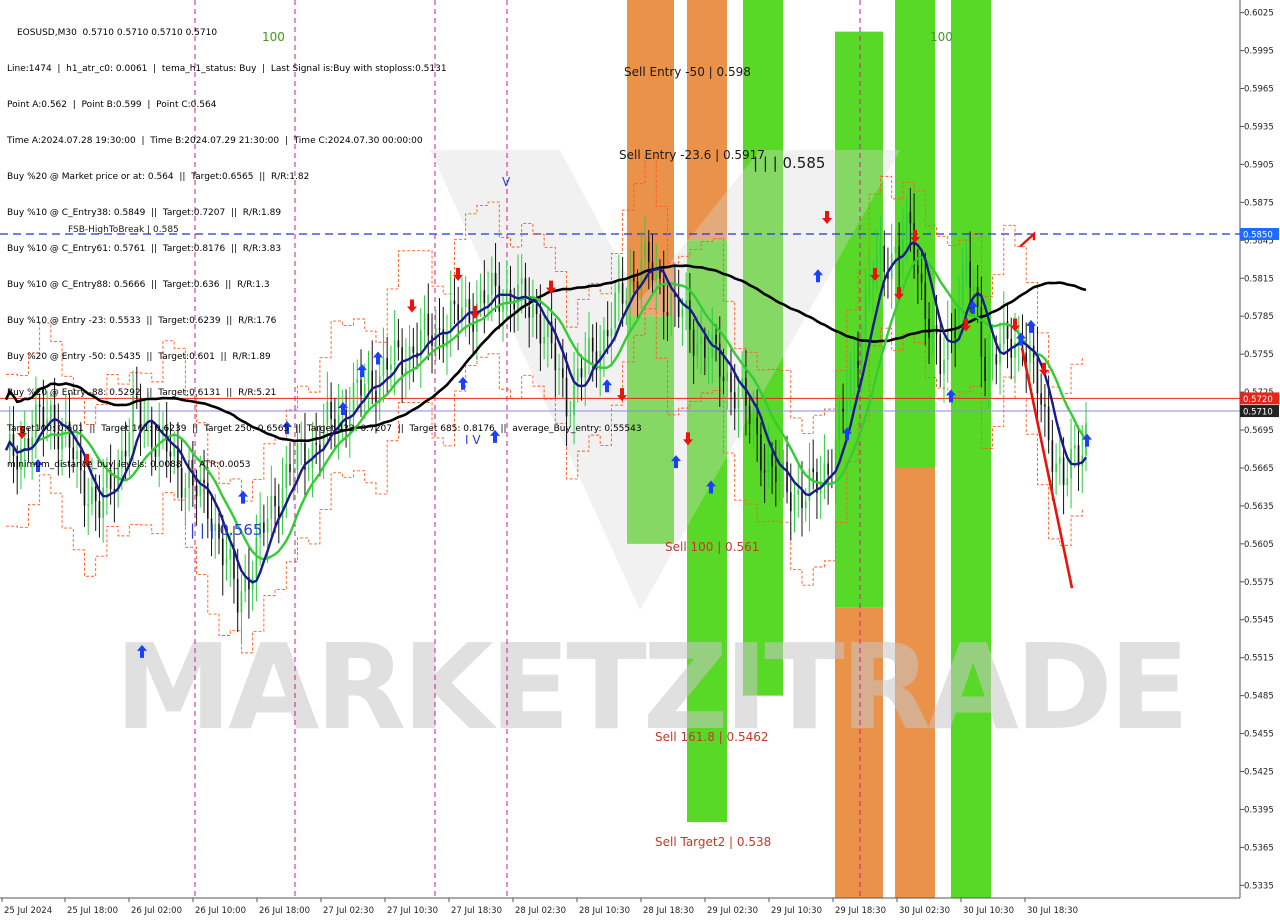  I want to click on time-tick-label: 30 Jul 18:30, so click(1052, 911).